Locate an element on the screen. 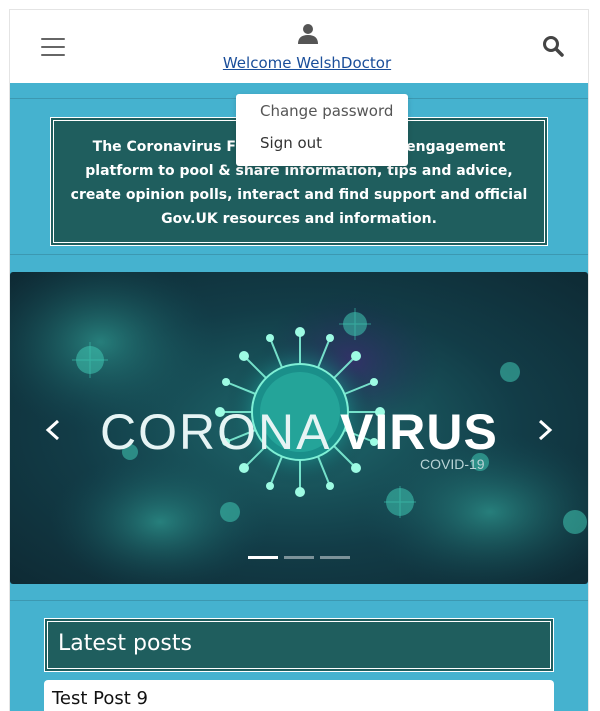  latest-posts-header: Latest posts is located at coordinates (299, 645).